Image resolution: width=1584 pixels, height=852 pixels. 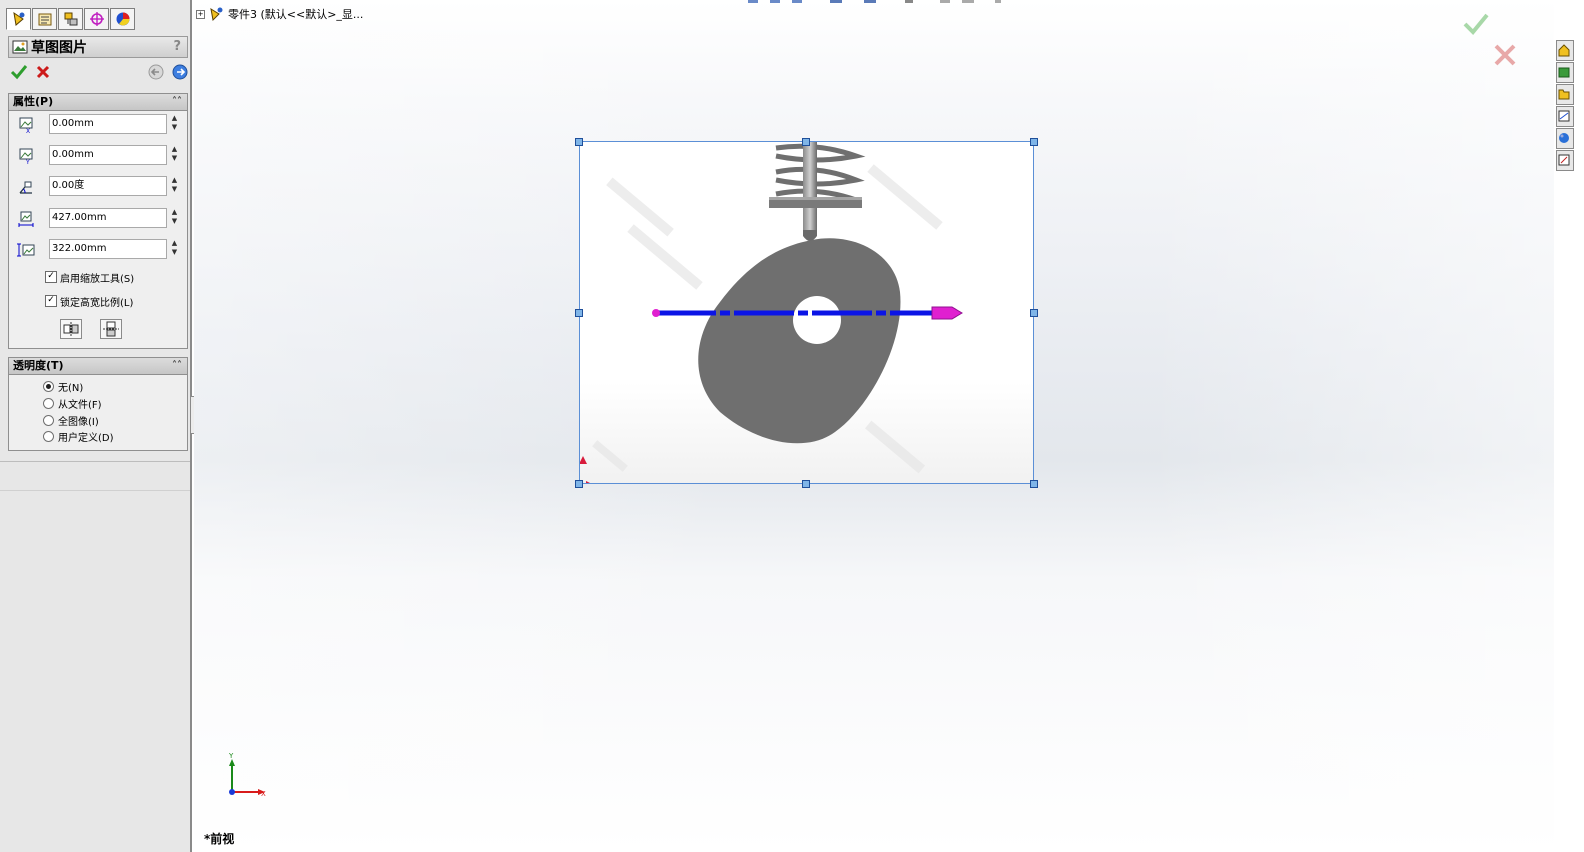 What do you see at coordinates (98, 47) in the screenshot?
I see `property-manager-title-bar: 草图图片 ?` at bounding box center [98, 47].